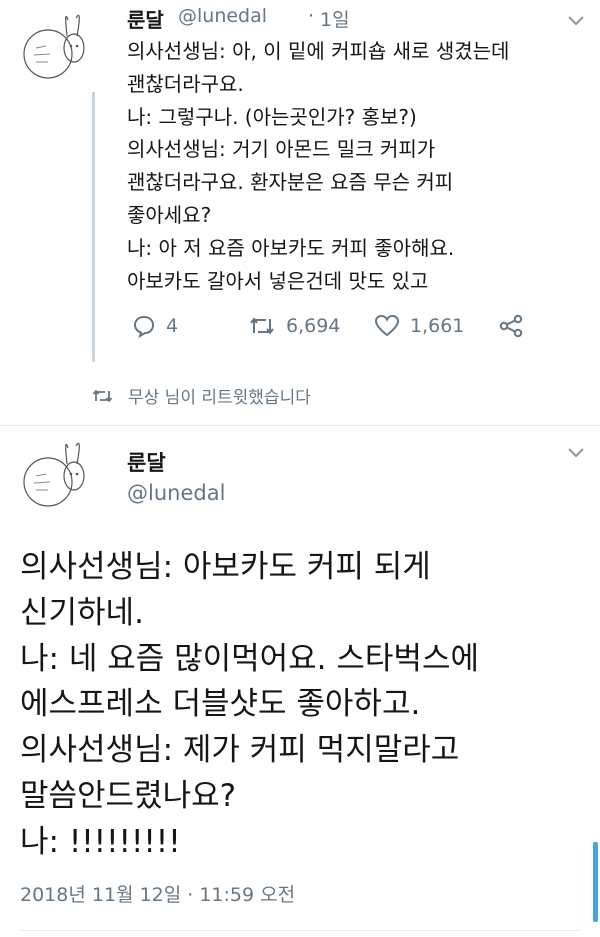  I want to click on share-button, so click(511, 326).